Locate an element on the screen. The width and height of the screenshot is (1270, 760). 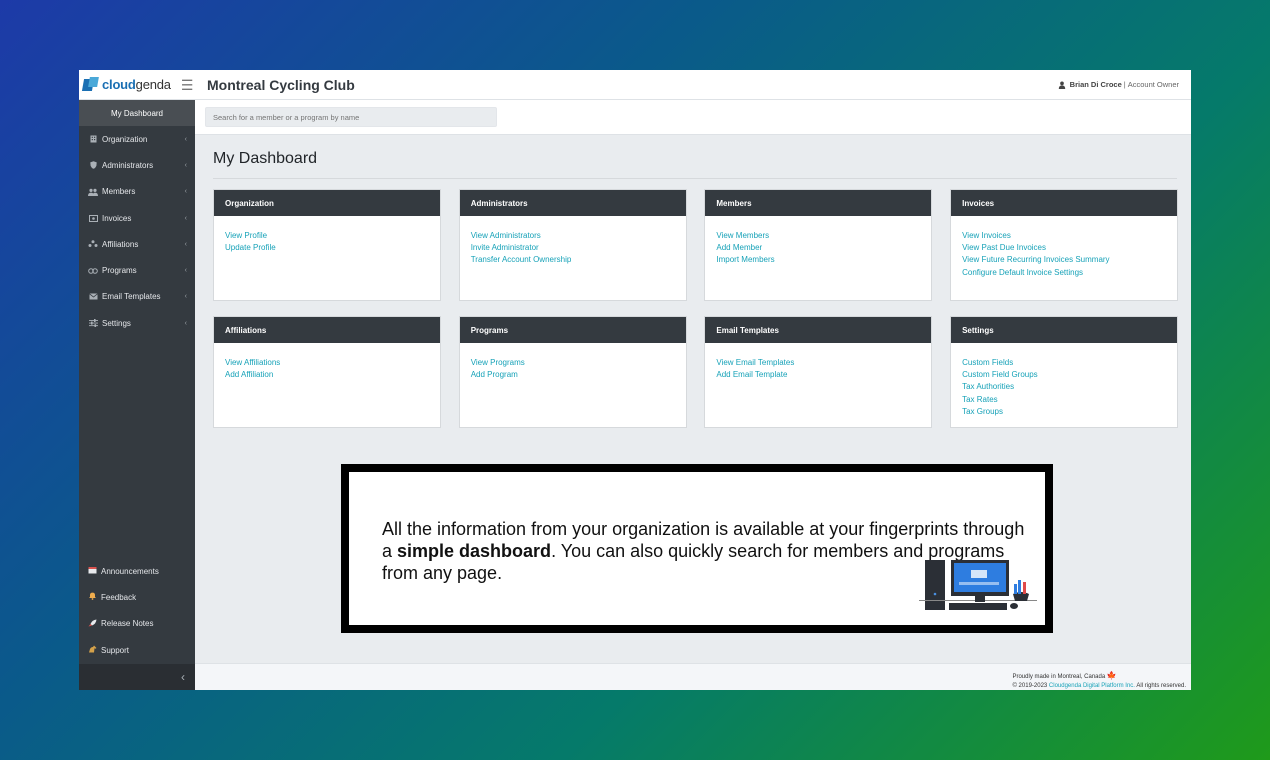
card-link: Add Affiliation is located at coordinates (327, 375).